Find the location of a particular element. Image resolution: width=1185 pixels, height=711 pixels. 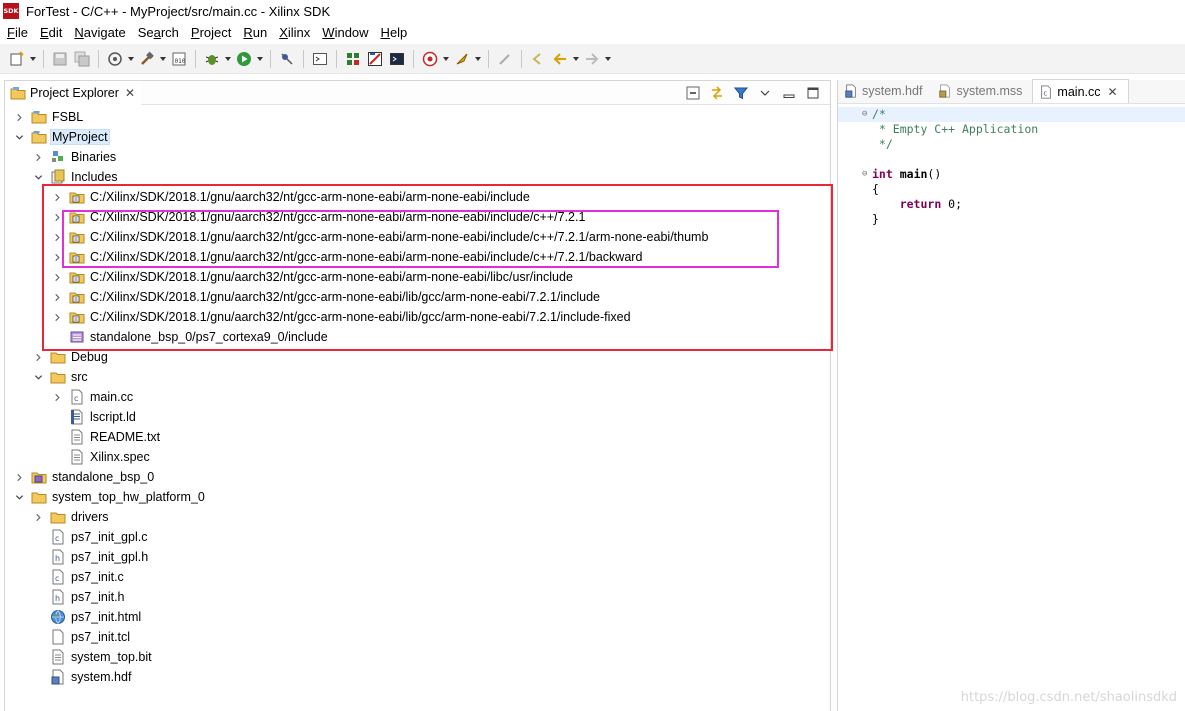

editor-tab-main-cc: c main.cc ✕ is located at coordinates (1080, 91).